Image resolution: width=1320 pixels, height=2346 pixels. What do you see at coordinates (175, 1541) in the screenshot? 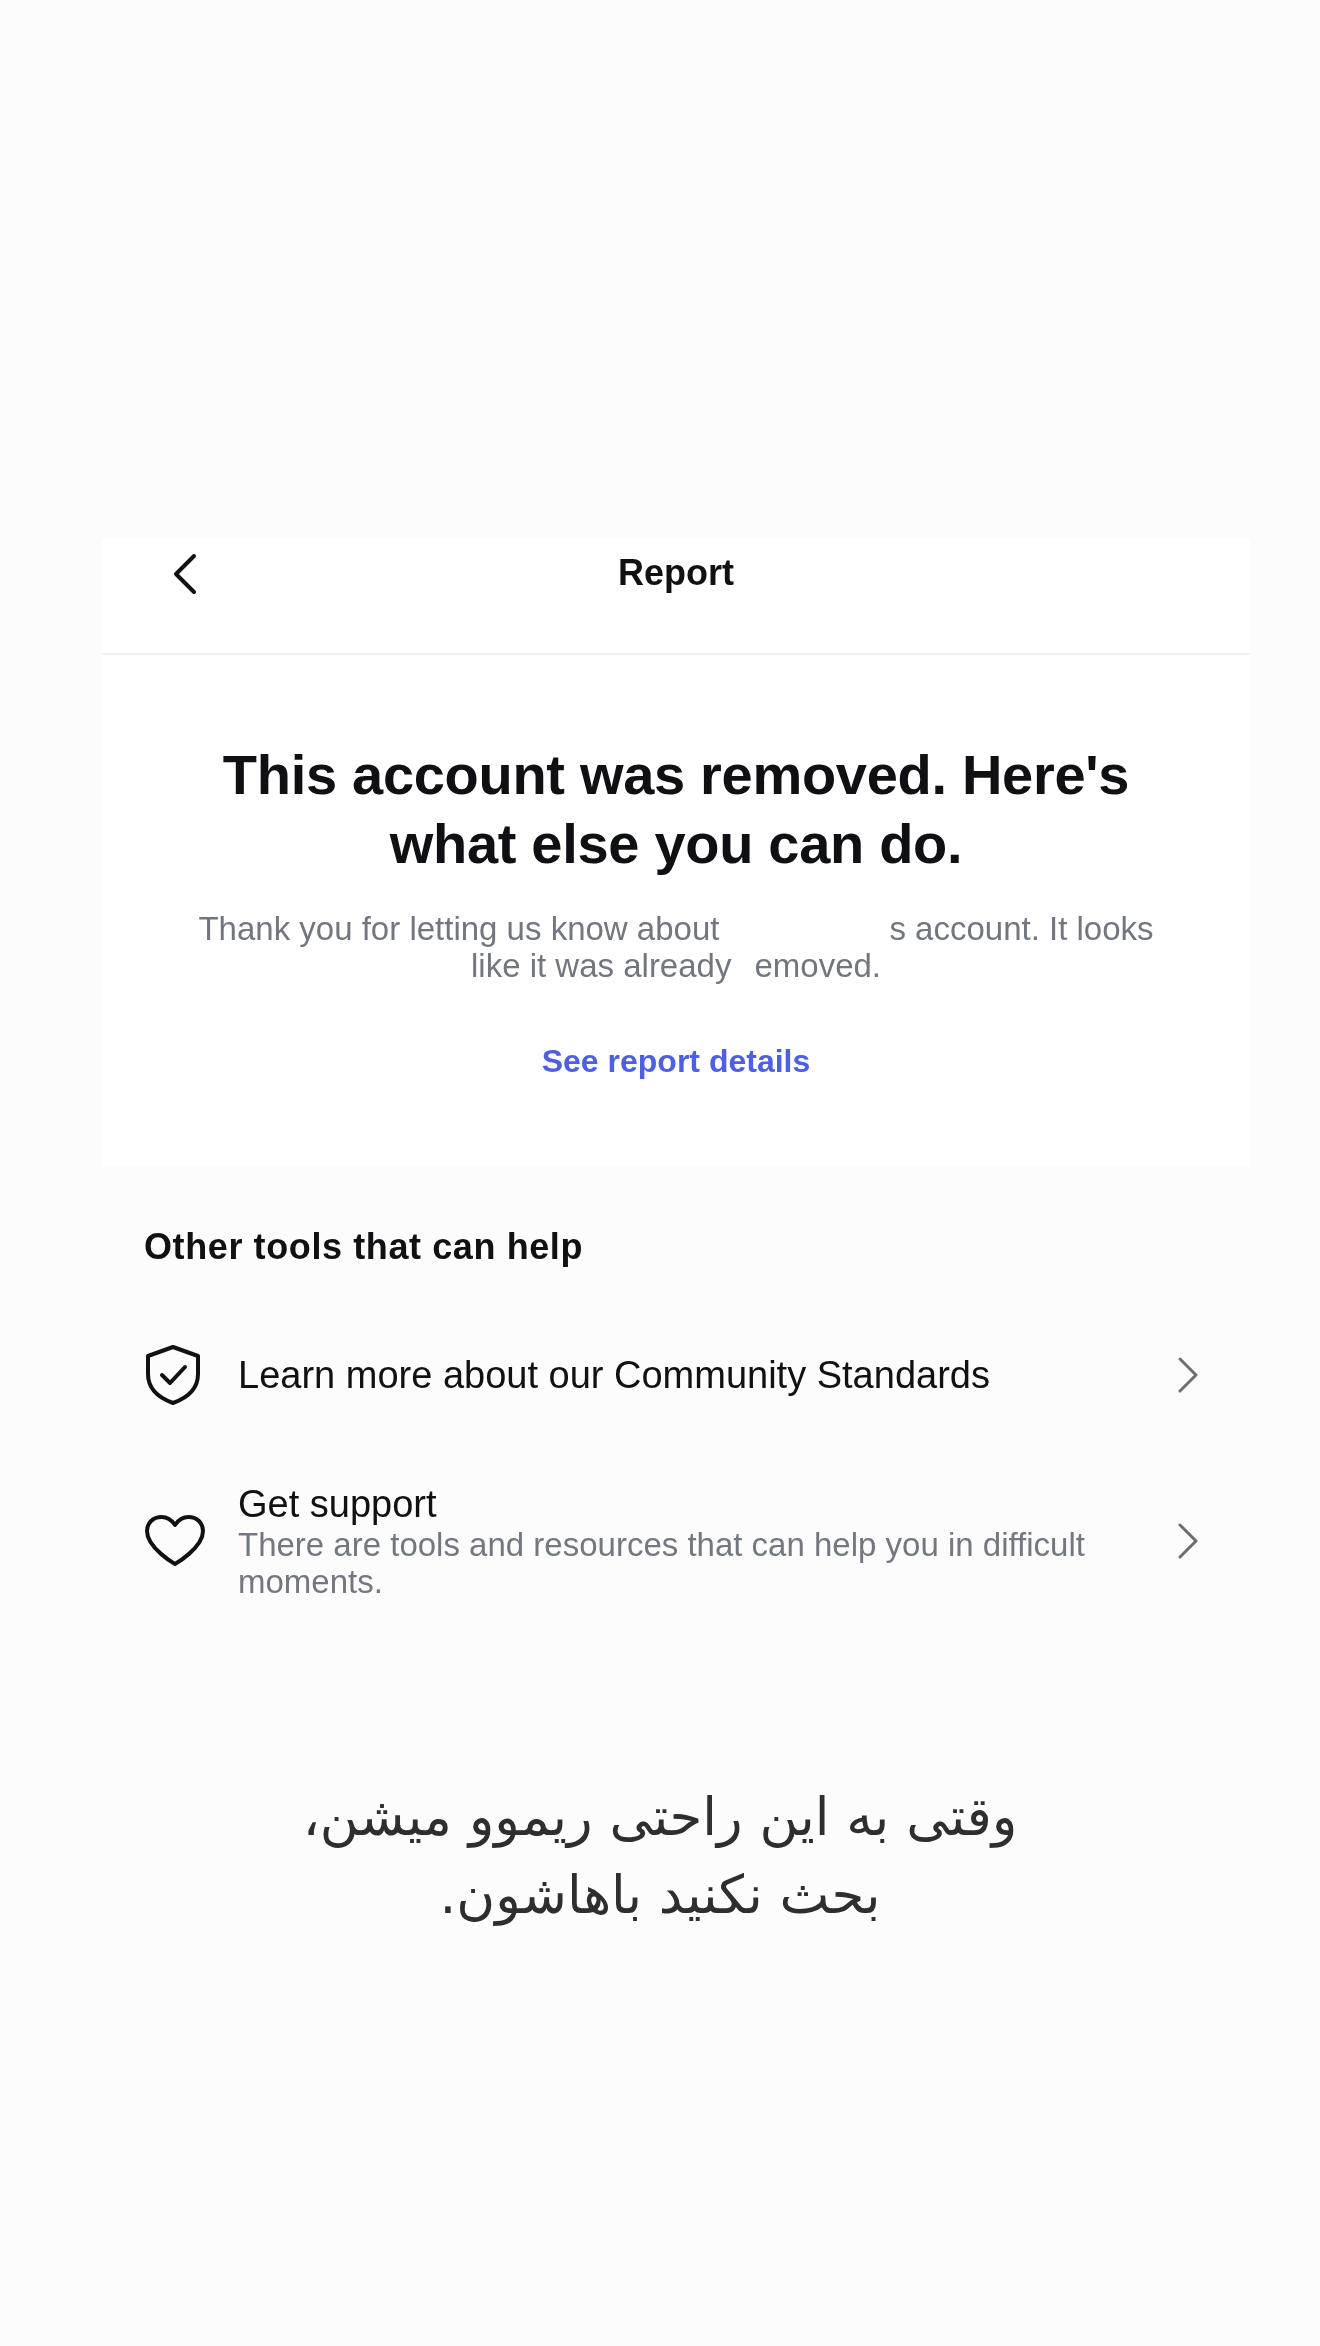
I see `heart-icon` at bounding box center [175, 1541].